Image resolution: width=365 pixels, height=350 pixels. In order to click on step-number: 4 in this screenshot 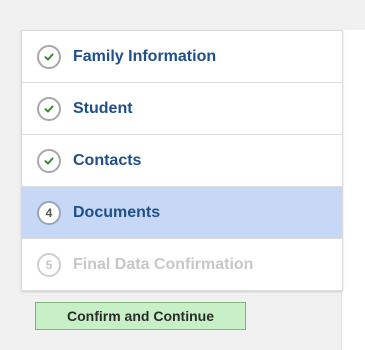, I will do `click(49, 212)`.